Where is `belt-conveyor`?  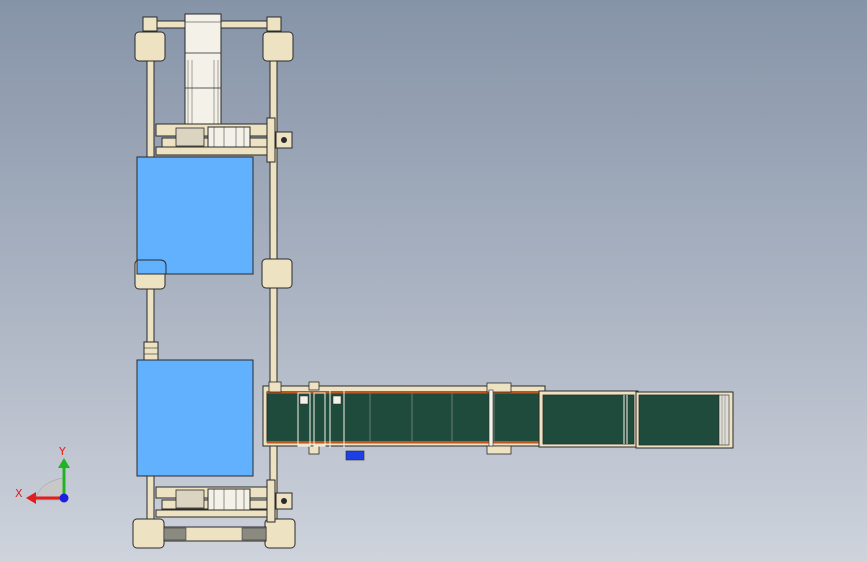 belt-conveyor is located at coordinates (404, 421).